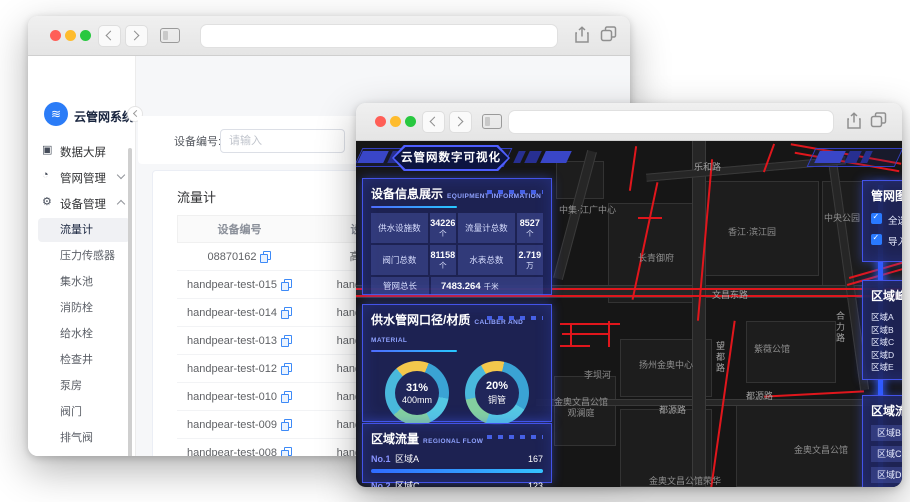 The height and width of the screenshot is (502, 910). I want to click on sidebar-item-data-screen: ▣ 数据大屏, so click(82, 151).